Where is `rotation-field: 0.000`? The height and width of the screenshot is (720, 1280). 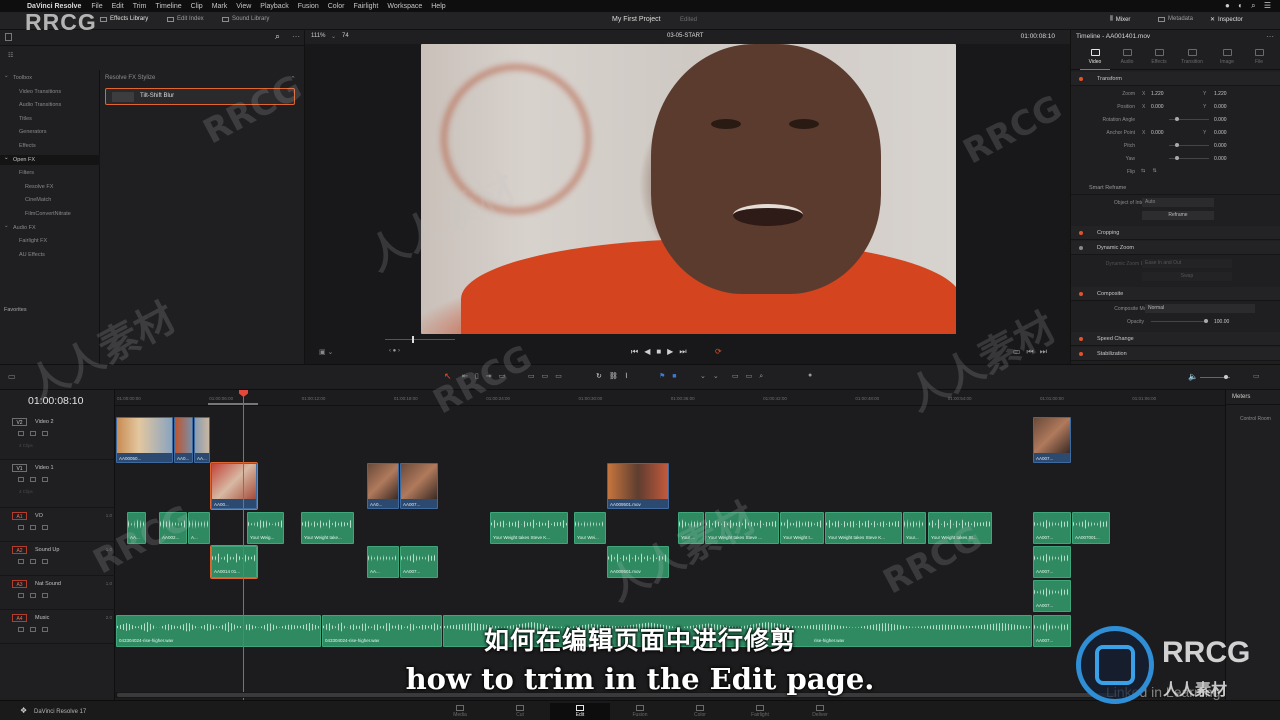
rotation-field: 0.000 is located at coordinates (1220, 120).